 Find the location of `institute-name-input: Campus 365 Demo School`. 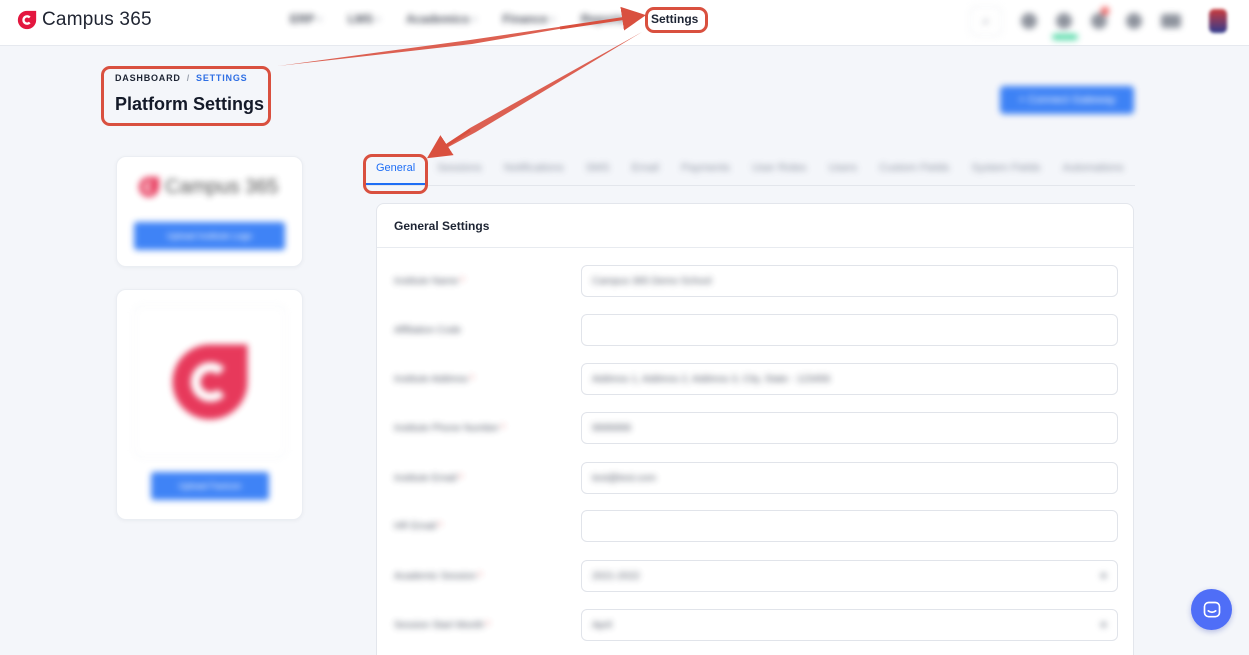

institute-name-input: Campus 365 Demo School is located at coordinates (849, 281).